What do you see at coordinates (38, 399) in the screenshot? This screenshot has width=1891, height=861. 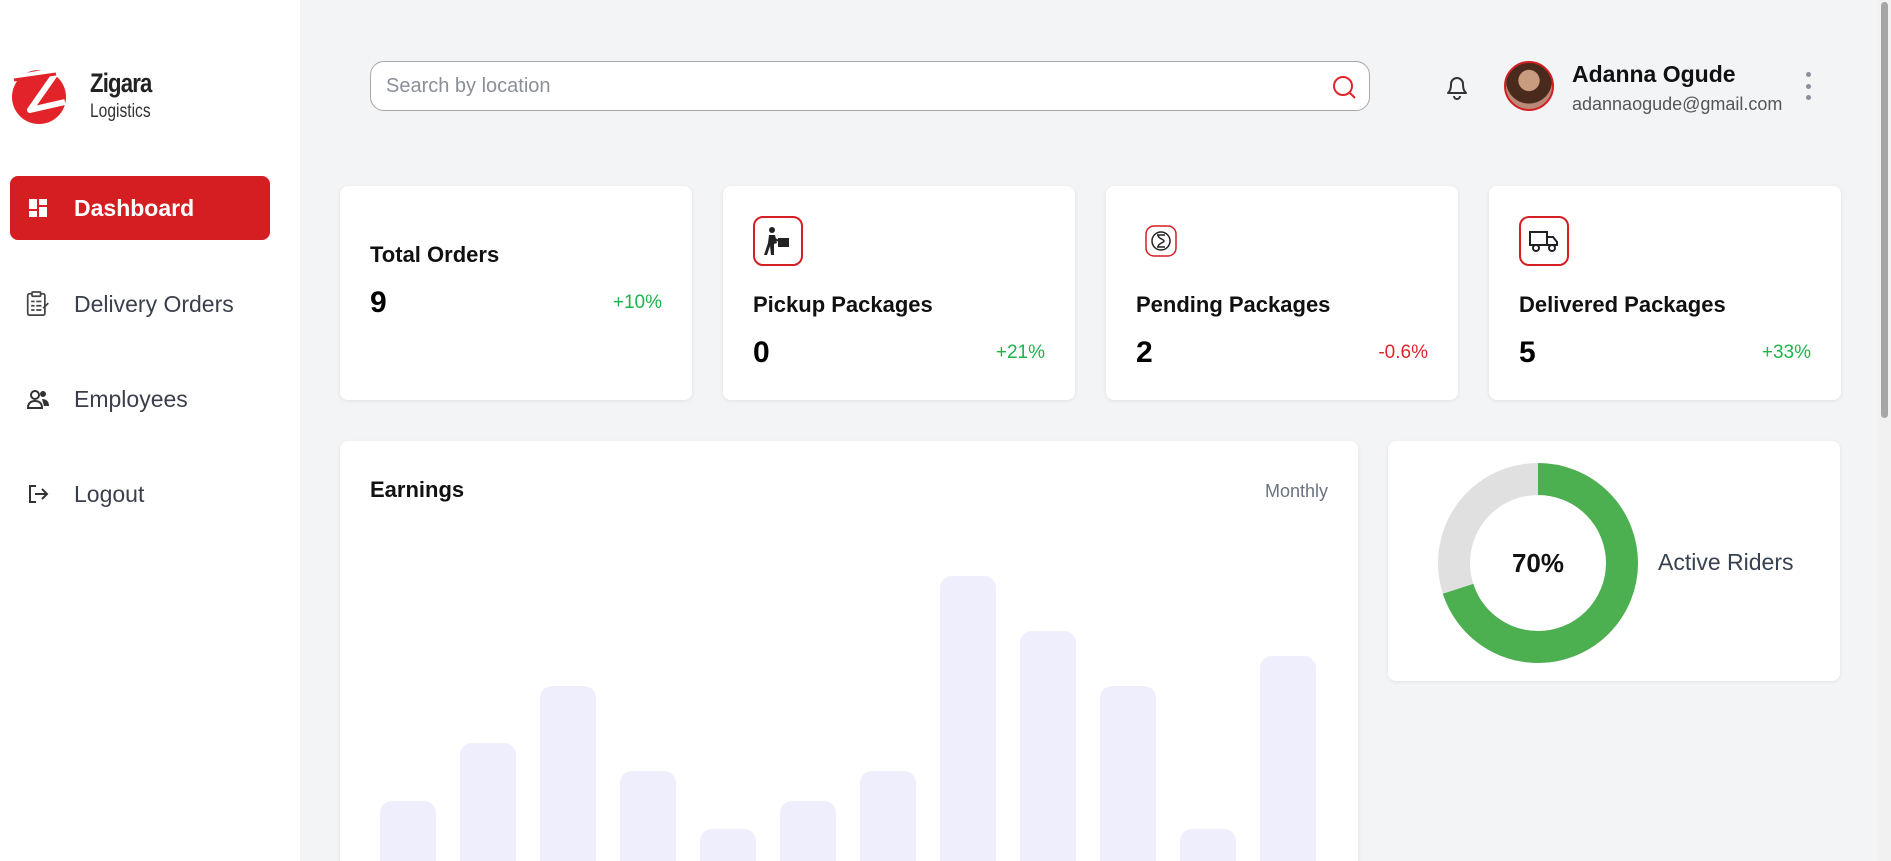 I see `users-icon` at bounding box center [38, 399].